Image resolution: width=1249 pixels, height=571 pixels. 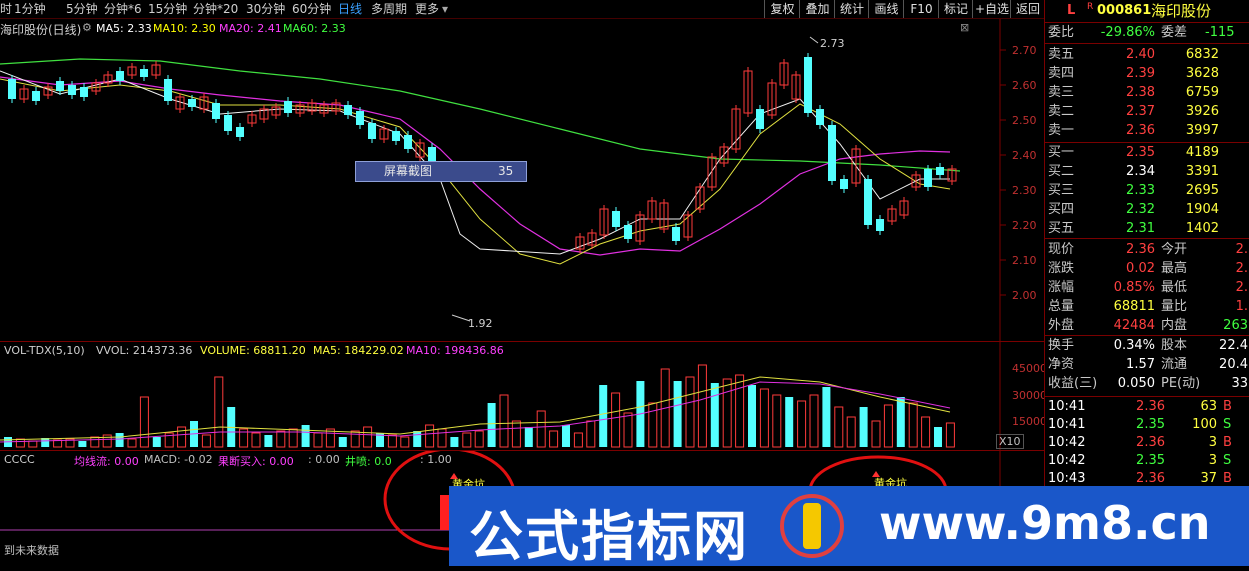 What do you see at coordinates (1147, 112) in the screenshot?
I see `ask-row: 卖二 2.37 3926` at bounding box center [1147, 112].